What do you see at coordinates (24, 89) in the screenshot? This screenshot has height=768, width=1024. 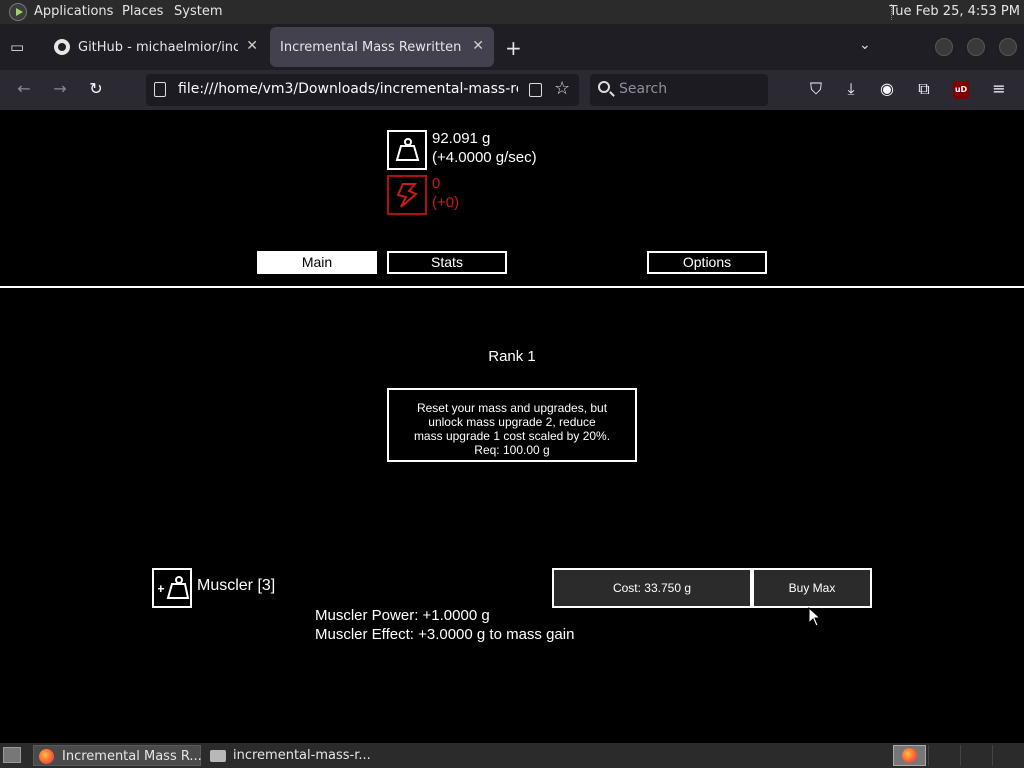 I see `back-arrow-icon: ←` at bounding box center [24, 89].